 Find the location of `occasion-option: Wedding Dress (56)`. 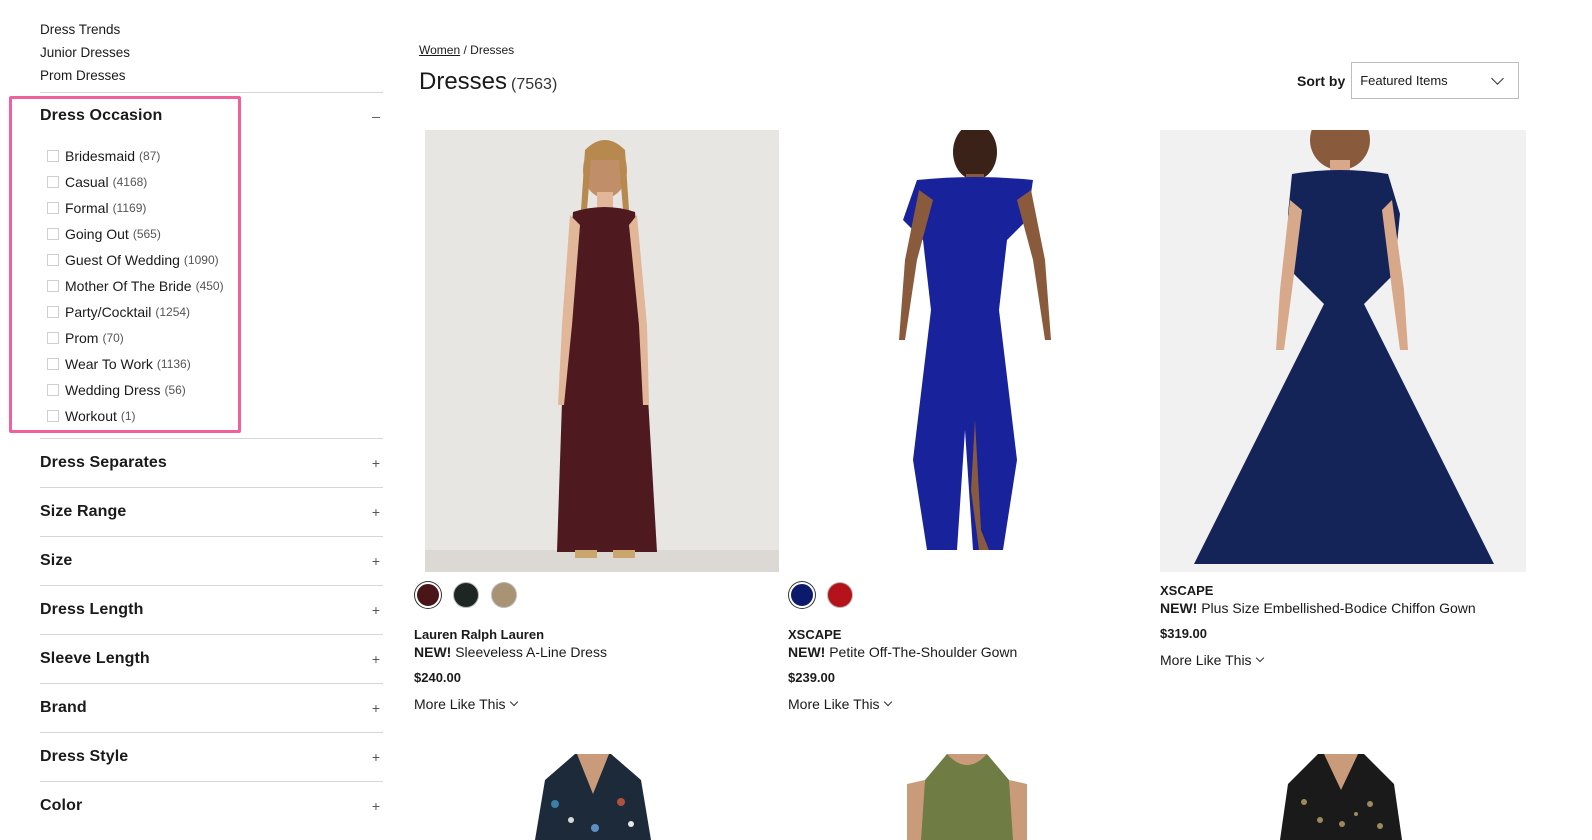

occasion-option: Wedding Dress (56) is located at coordinates (211, 390).